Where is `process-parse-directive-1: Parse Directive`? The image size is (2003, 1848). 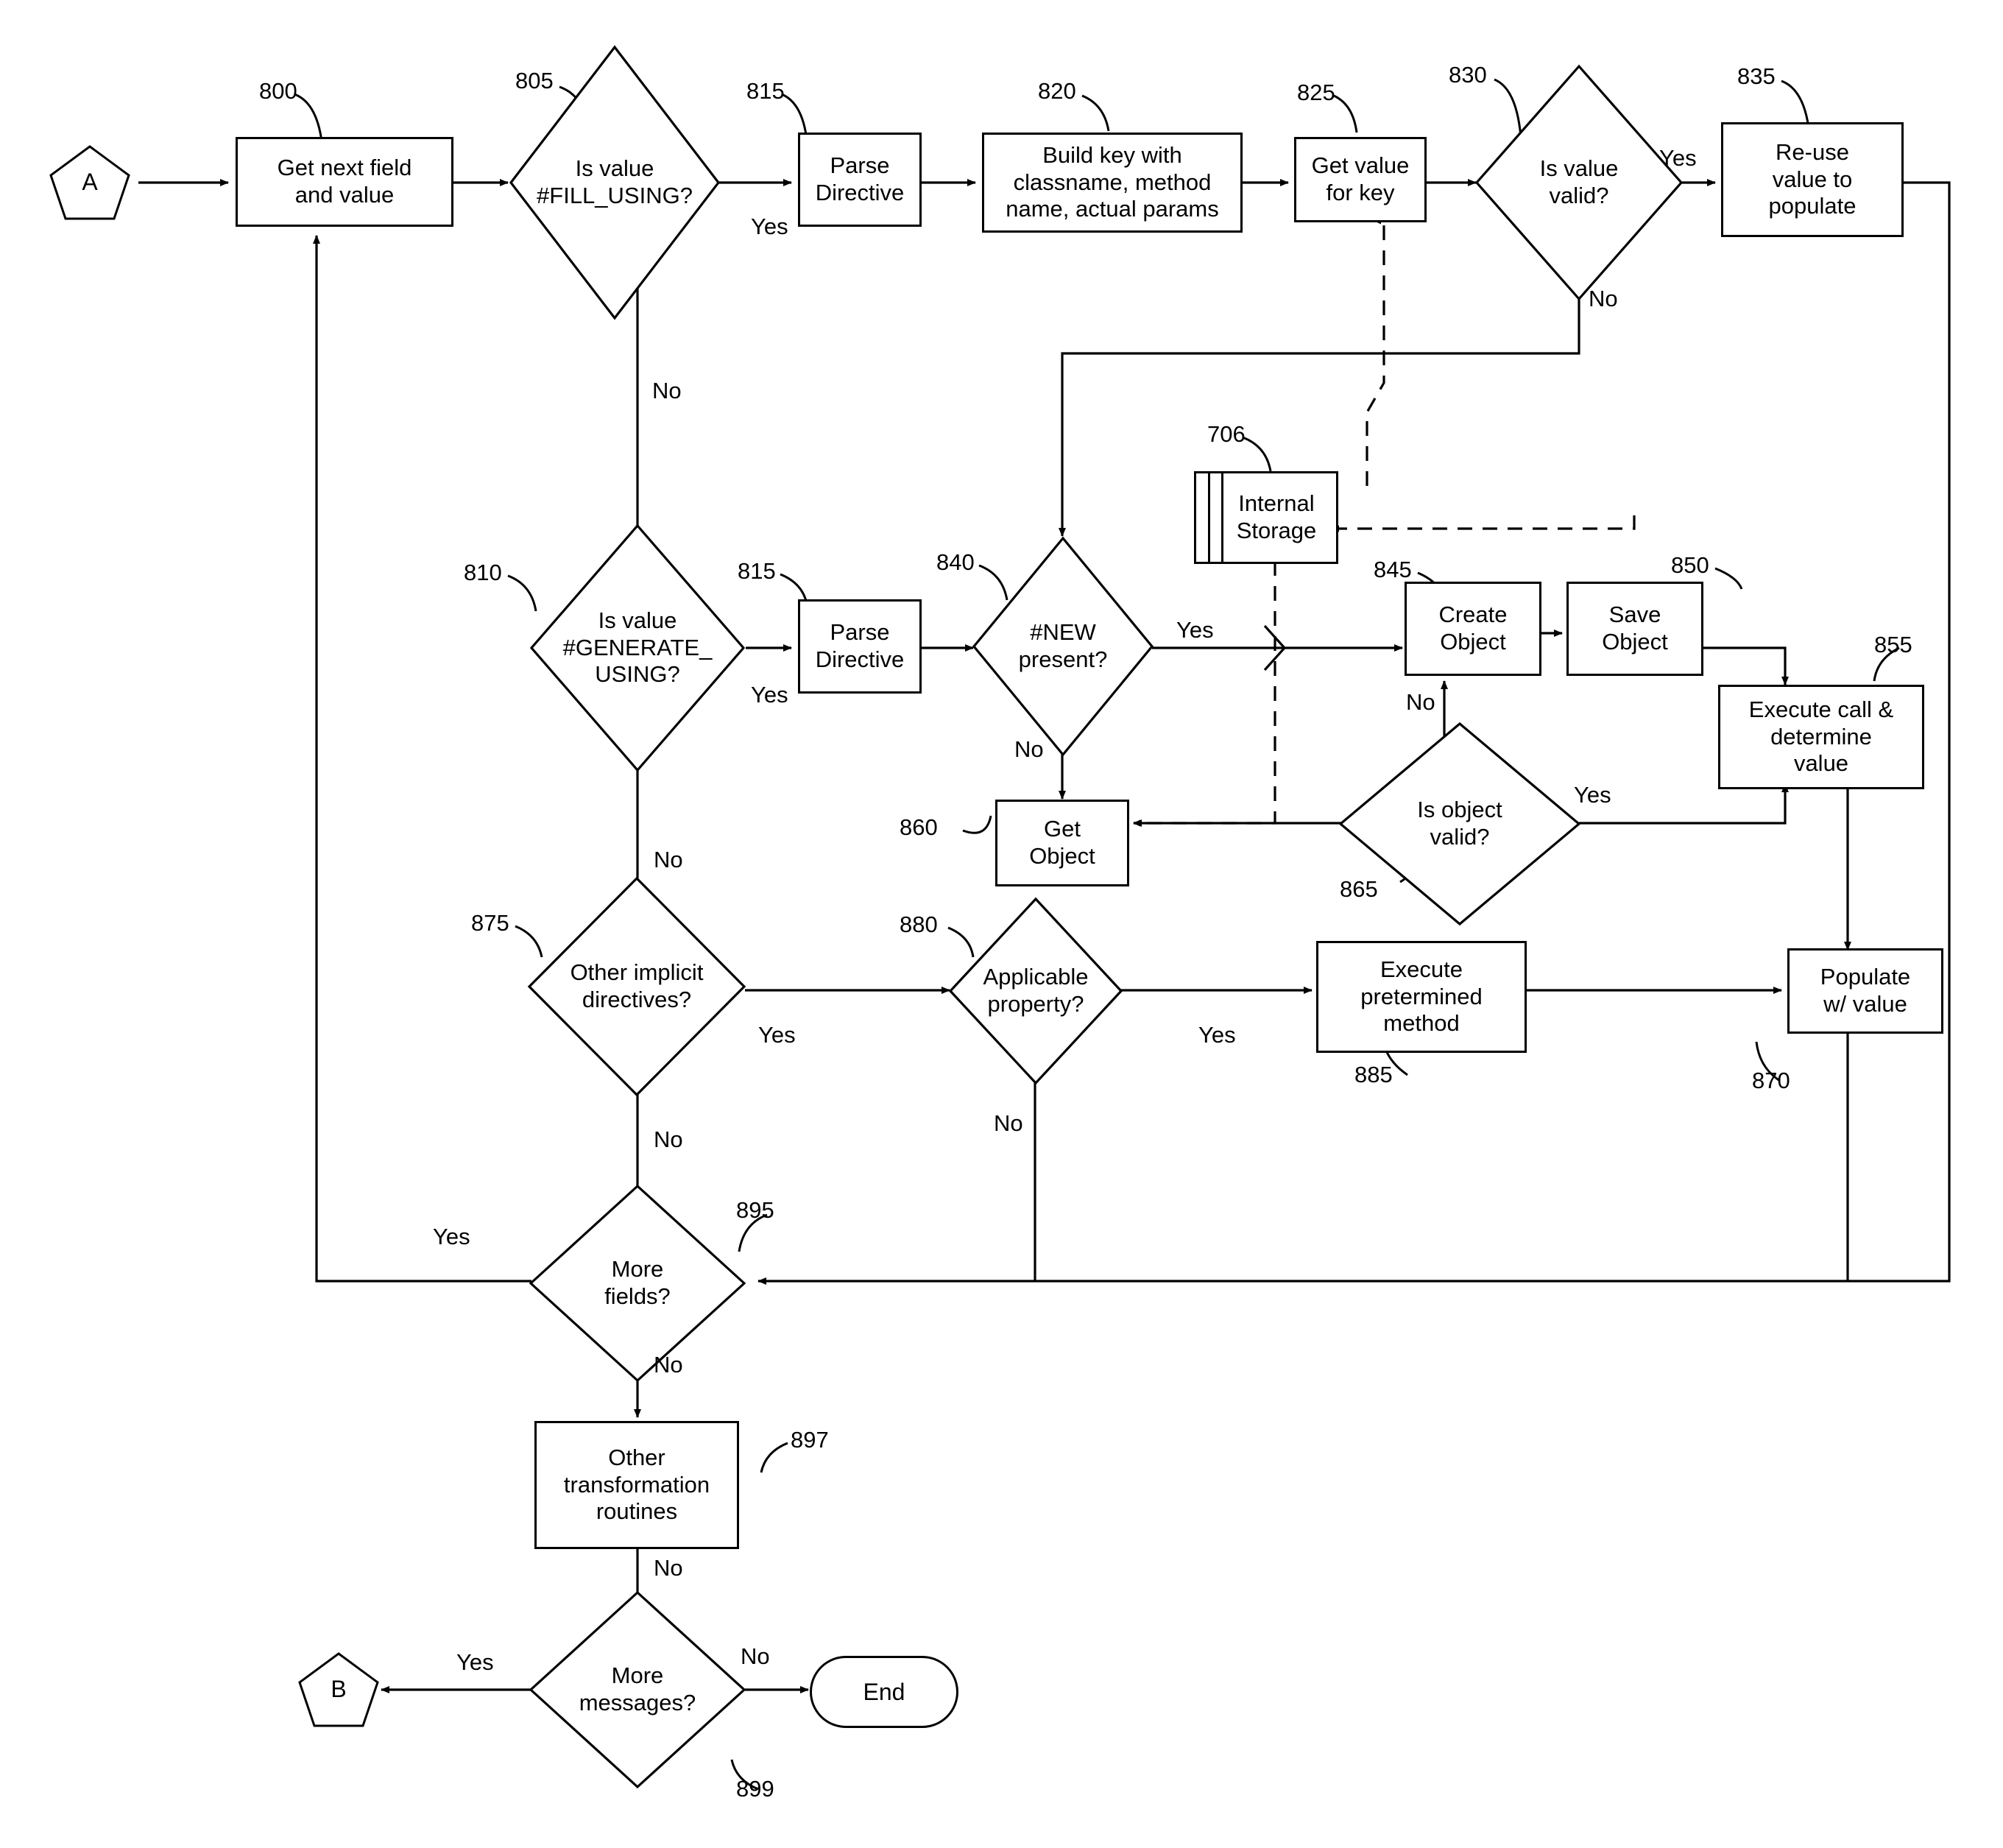 process-parse-directive-1: Parse Directive is located at coordinates (860, 180).